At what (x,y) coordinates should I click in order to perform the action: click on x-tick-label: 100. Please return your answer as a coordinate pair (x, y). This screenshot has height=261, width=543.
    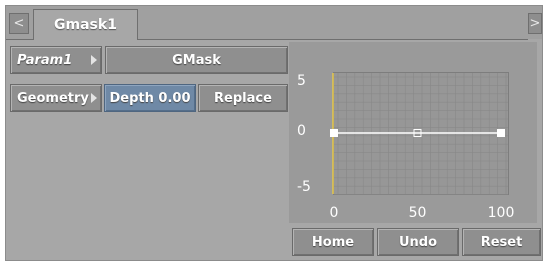
    Looking at the image, I should click on (501, 213).